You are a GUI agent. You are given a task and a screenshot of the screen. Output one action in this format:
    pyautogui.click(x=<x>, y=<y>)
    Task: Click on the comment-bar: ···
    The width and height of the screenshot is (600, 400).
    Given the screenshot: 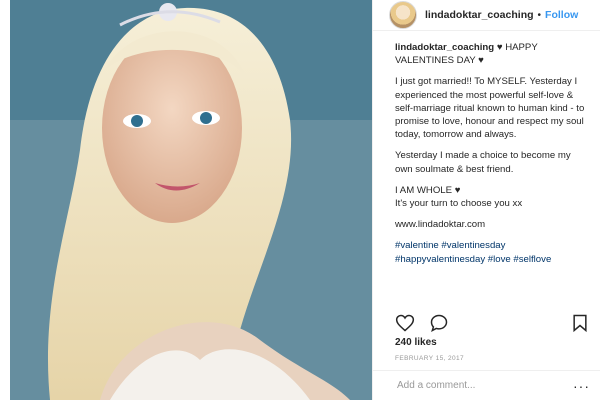 What is the action you would take?
    pyautogui.click(x=486, y=385)
    